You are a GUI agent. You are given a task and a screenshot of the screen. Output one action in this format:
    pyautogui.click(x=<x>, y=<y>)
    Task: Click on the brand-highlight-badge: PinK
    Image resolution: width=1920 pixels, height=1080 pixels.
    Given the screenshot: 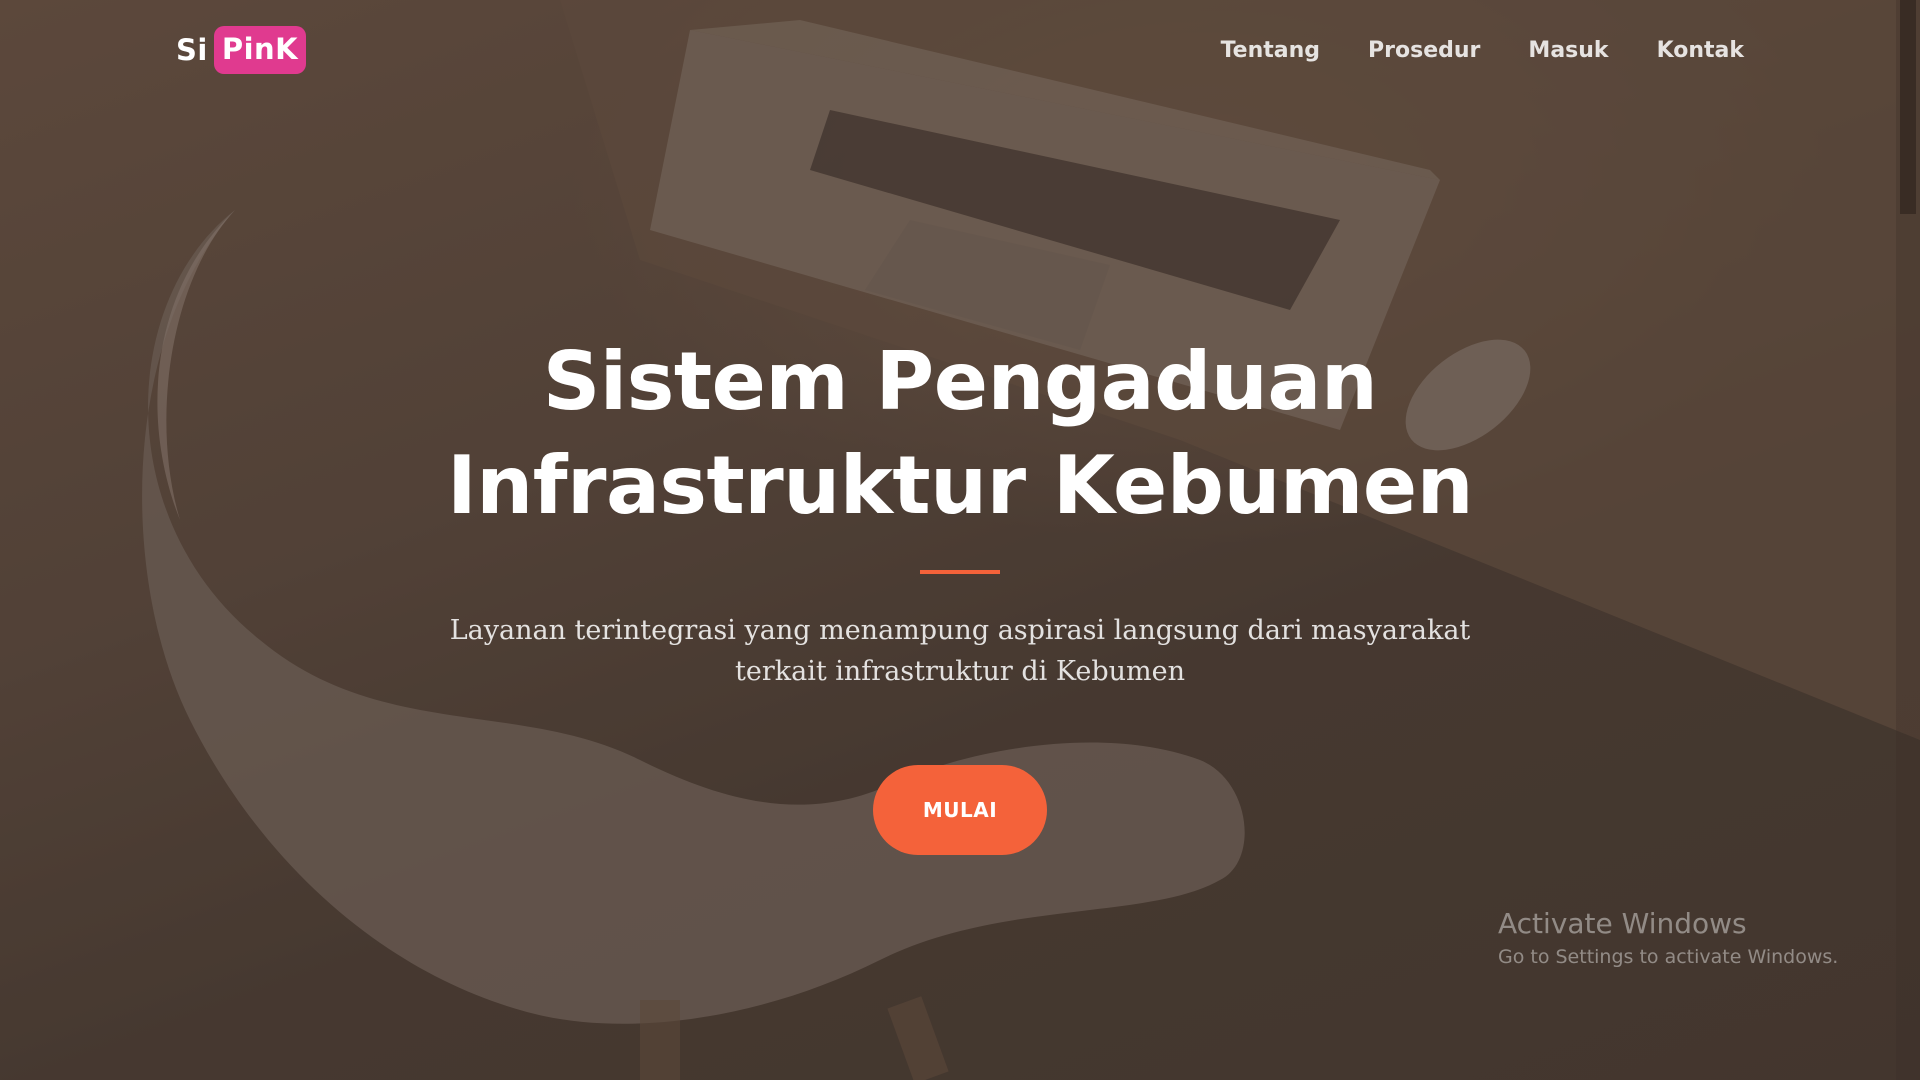 What is the action you would take?
    pyautogui.click(x=260, y=50)
    